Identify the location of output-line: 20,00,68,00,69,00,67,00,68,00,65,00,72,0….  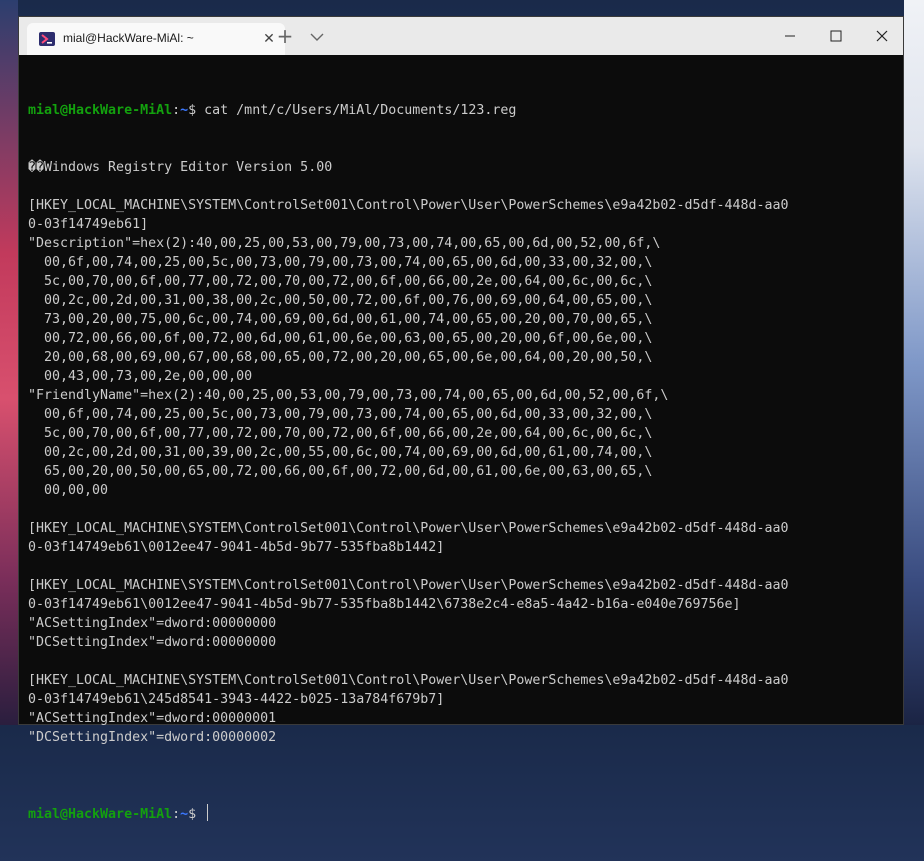
(340, 357).